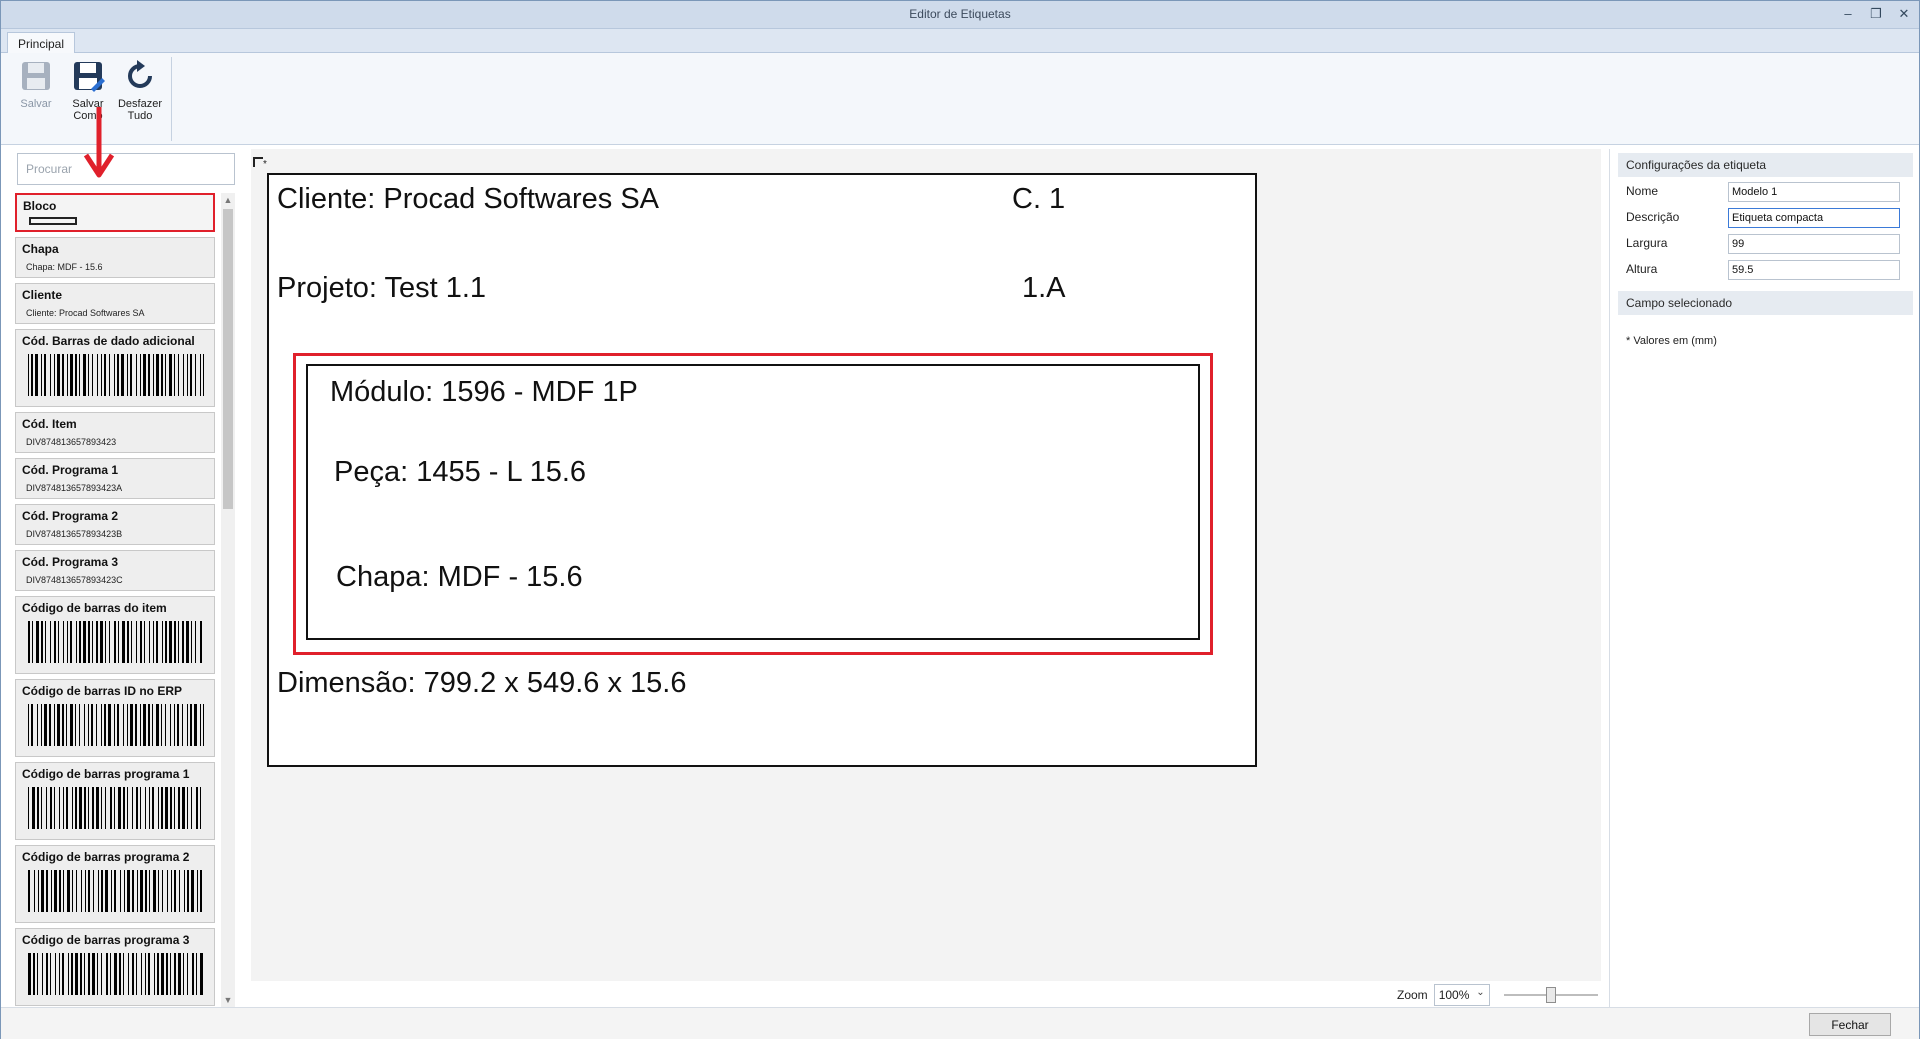 The image size is (1920, 1039). I want to click on red-arrow-annotation-icon, so click(99, 142).